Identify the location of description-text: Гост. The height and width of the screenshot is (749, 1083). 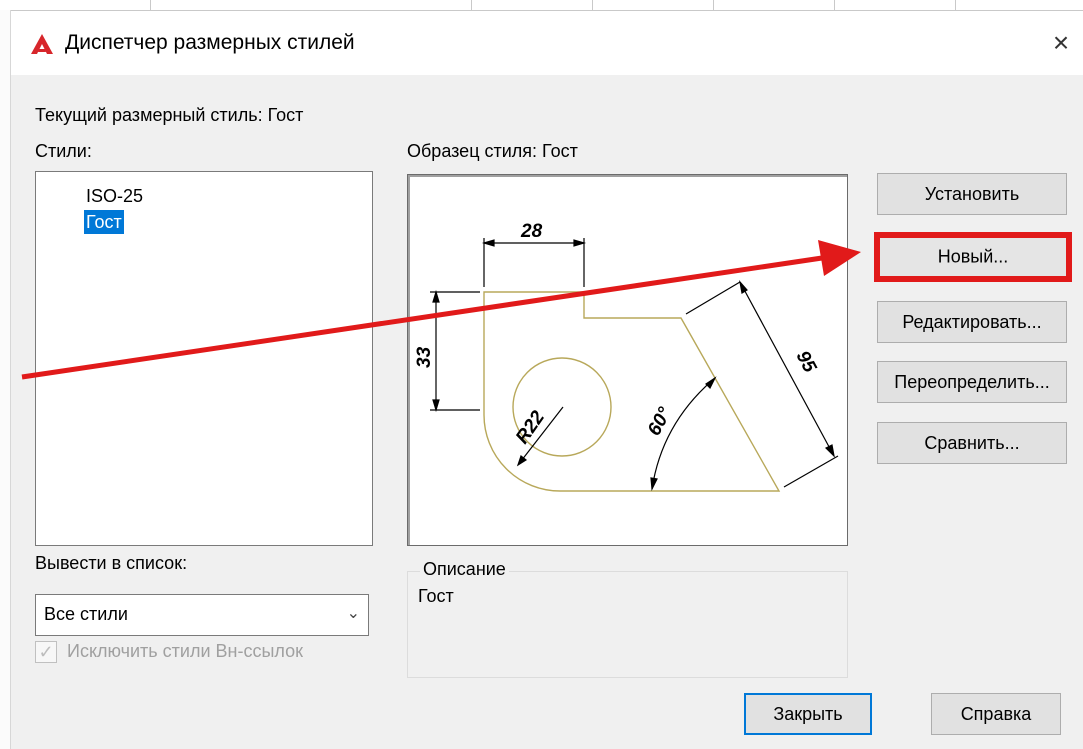
(436, 596).